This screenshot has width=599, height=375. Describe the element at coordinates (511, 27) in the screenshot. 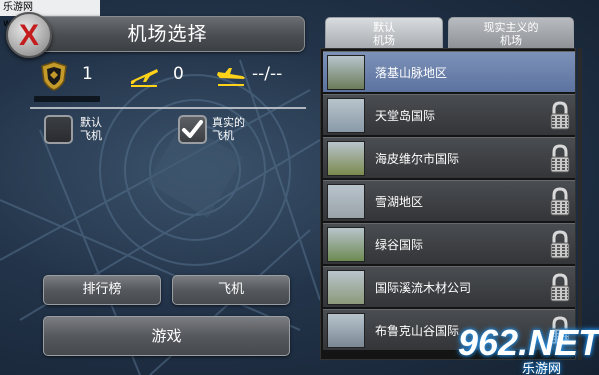

I see `tab-realistic-airports-line1: 现实主义的` at that location.